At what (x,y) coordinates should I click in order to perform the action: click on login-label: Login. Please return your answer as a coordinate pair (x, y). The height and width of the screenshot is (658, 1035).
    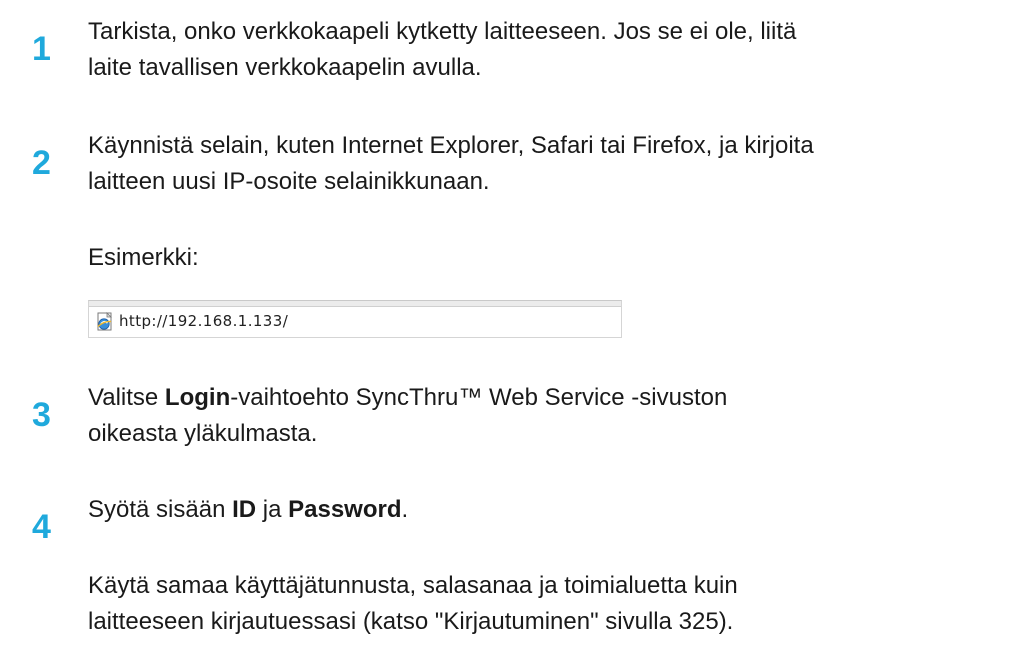
    Looking at the image, I should click on (197, 397).